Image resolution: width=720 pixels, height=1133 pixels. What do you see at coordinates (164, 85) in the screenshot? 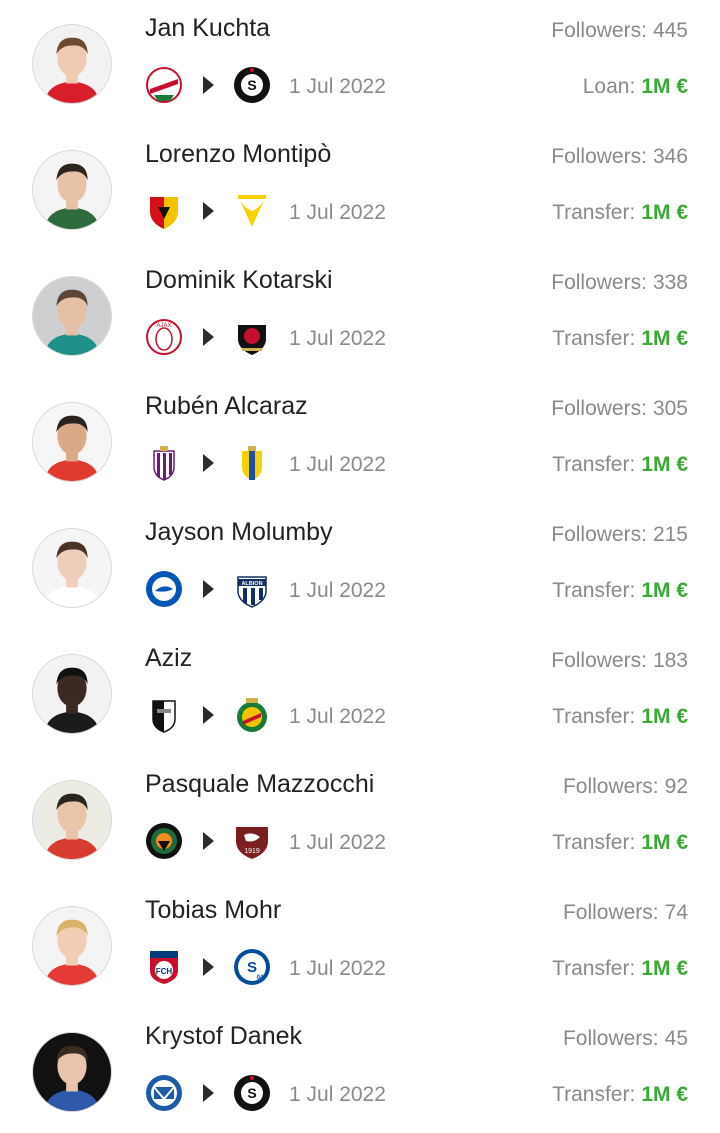
I see `lokomotiv-crest-icon` at bounding box center [164, 85].